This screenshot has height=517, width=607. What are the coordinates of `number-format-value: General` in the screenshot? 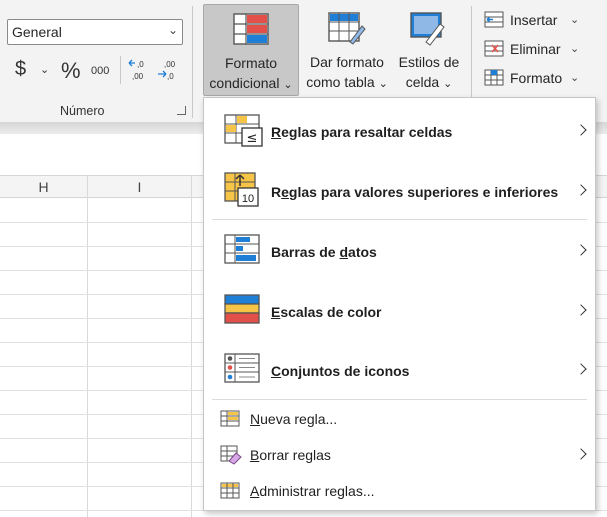 It's located at (37, 32).